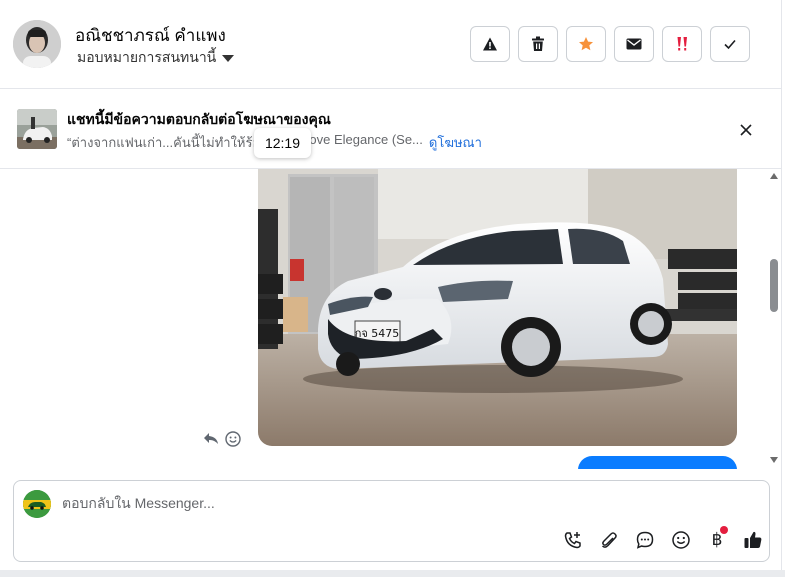  I want to click on thread-scrollbar, so click(774, 319).